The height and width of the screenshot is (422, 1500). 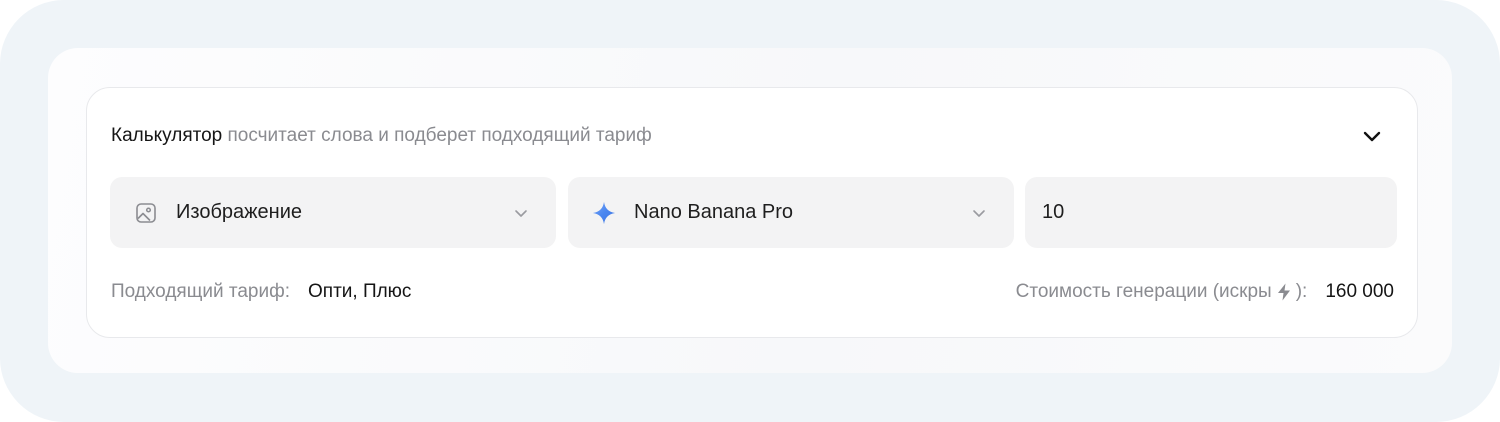 I want to click on count-field, so click(x=1211, y=212).